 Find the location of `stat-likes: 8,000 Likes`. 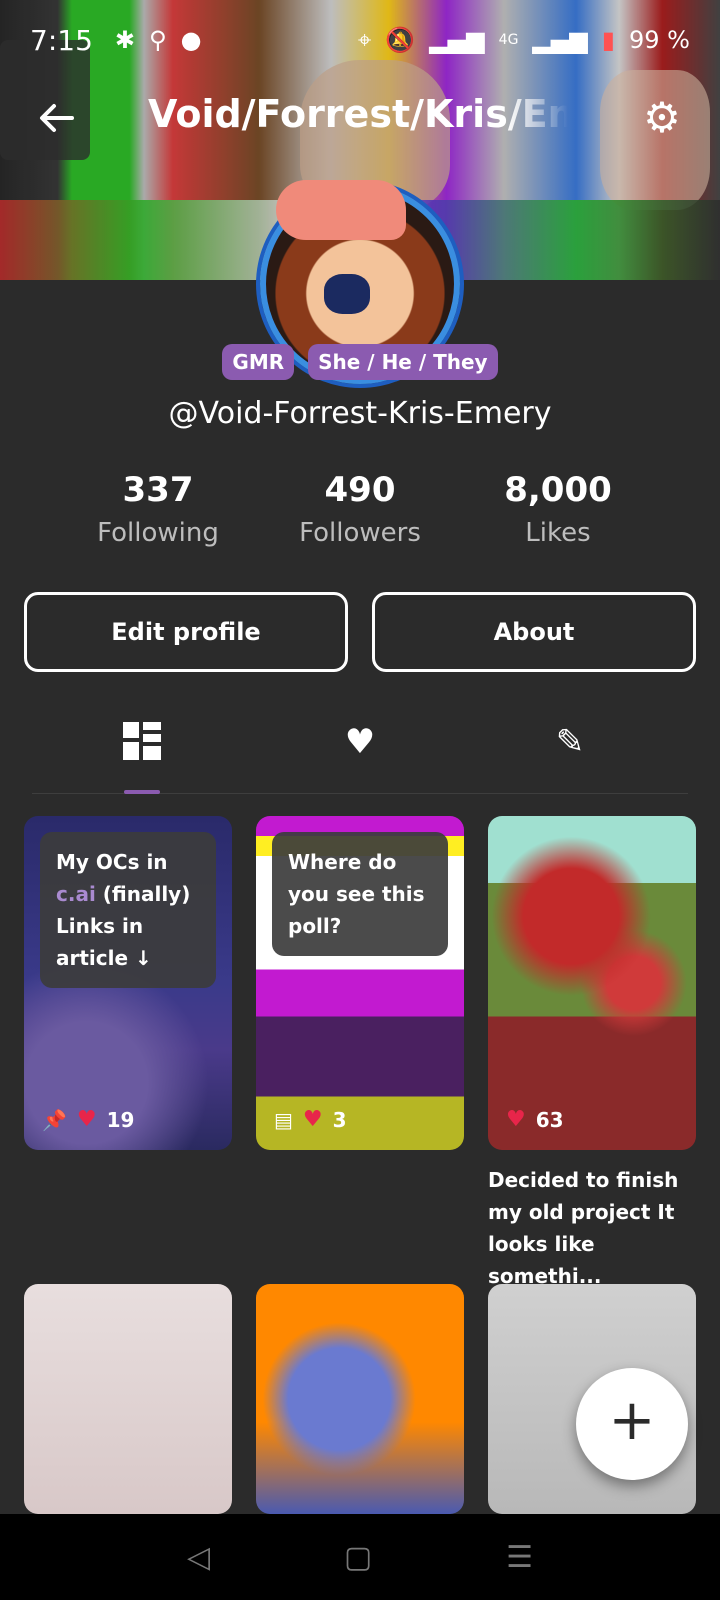

stat-likes: 8,000 Likes is located at coordinates (558, 509).